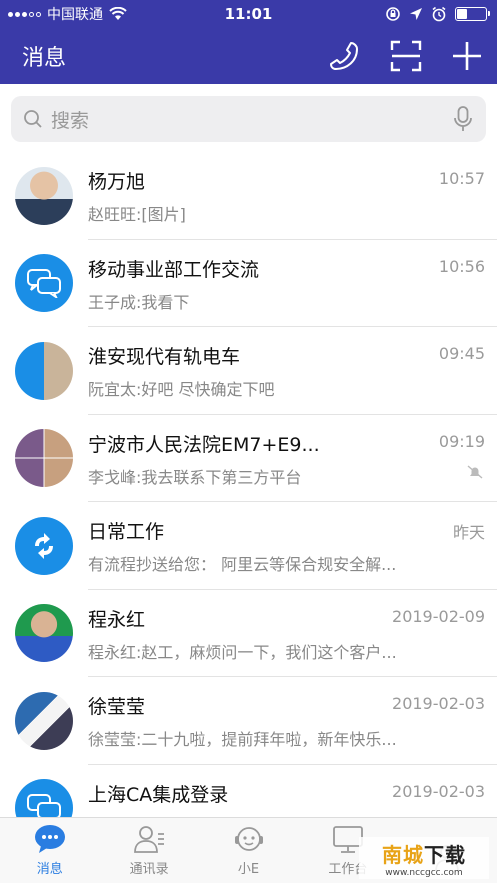 This screenshot has height=883, width=497. Describe the element at coordinates (149, 839) in the screenshot. I see `contacts-icon` at that location.